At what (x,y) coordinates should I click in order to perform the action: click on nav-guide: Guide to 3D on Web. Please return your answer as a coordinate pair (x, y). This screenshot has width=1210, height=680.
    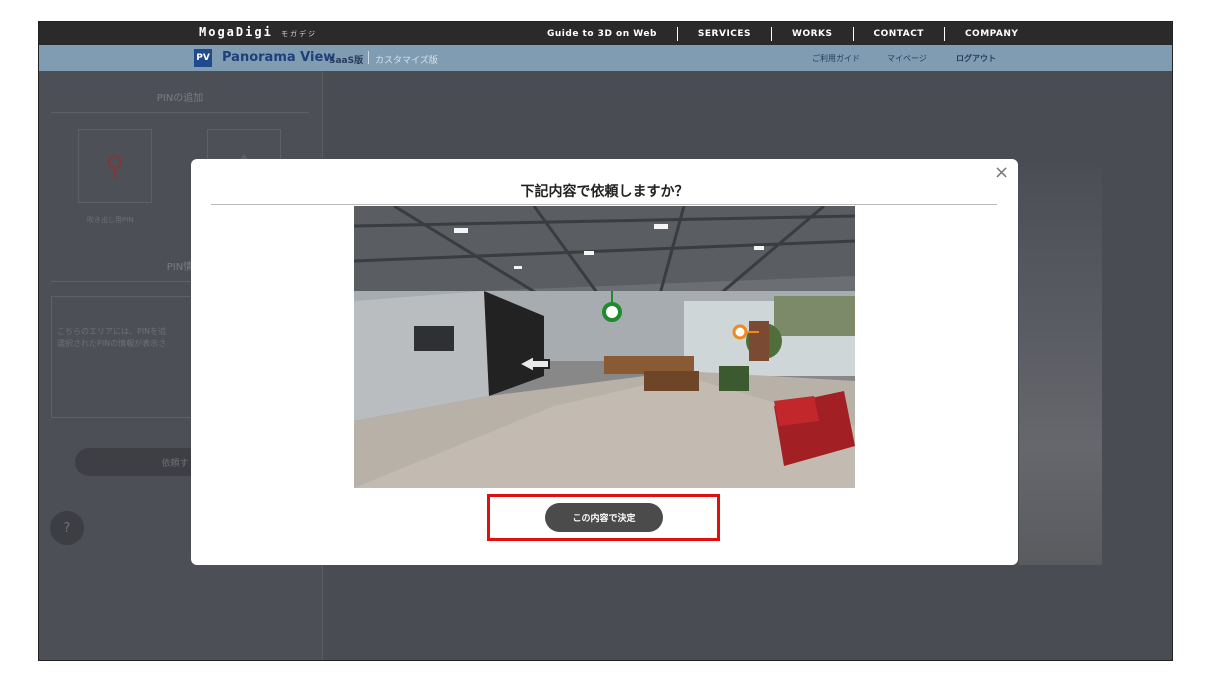
    Looking at the image, I should click on (602, 34).